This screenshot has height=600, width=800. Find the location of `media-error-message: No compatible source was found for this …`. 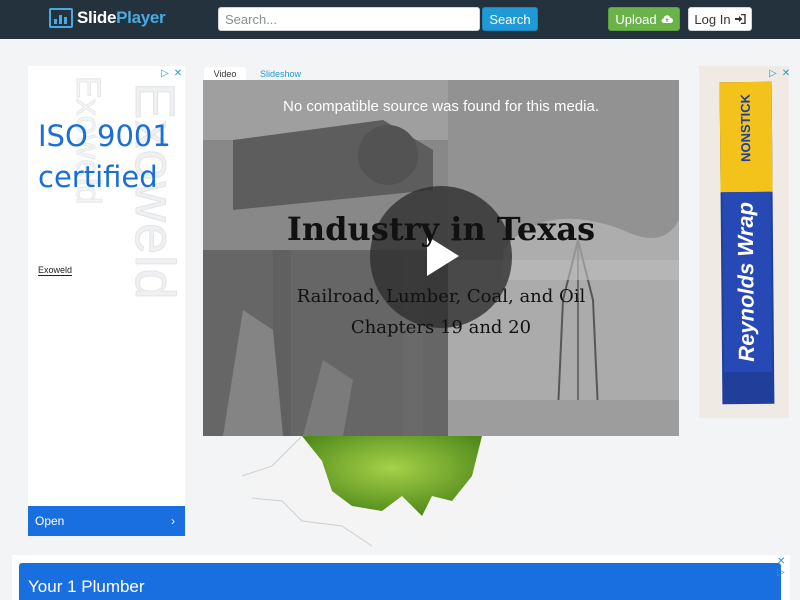

media-error-message: No compatible source was found for this … is located at coordinates (441, 106).